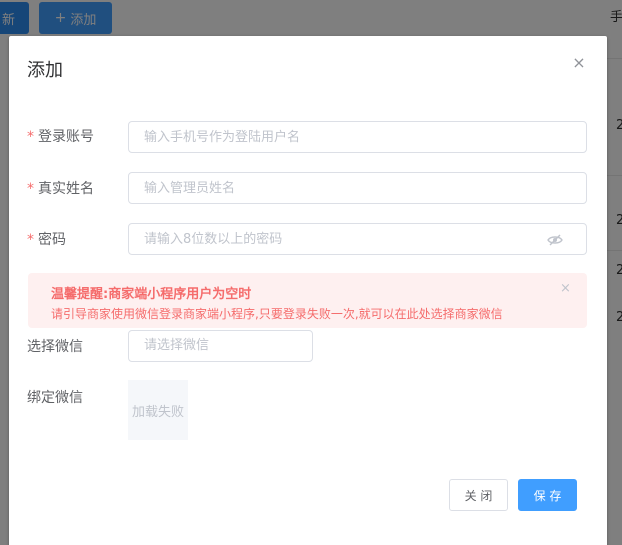 The image size is (622, 545). I want to click on save-button-label: 保 存, so click(547, 495).